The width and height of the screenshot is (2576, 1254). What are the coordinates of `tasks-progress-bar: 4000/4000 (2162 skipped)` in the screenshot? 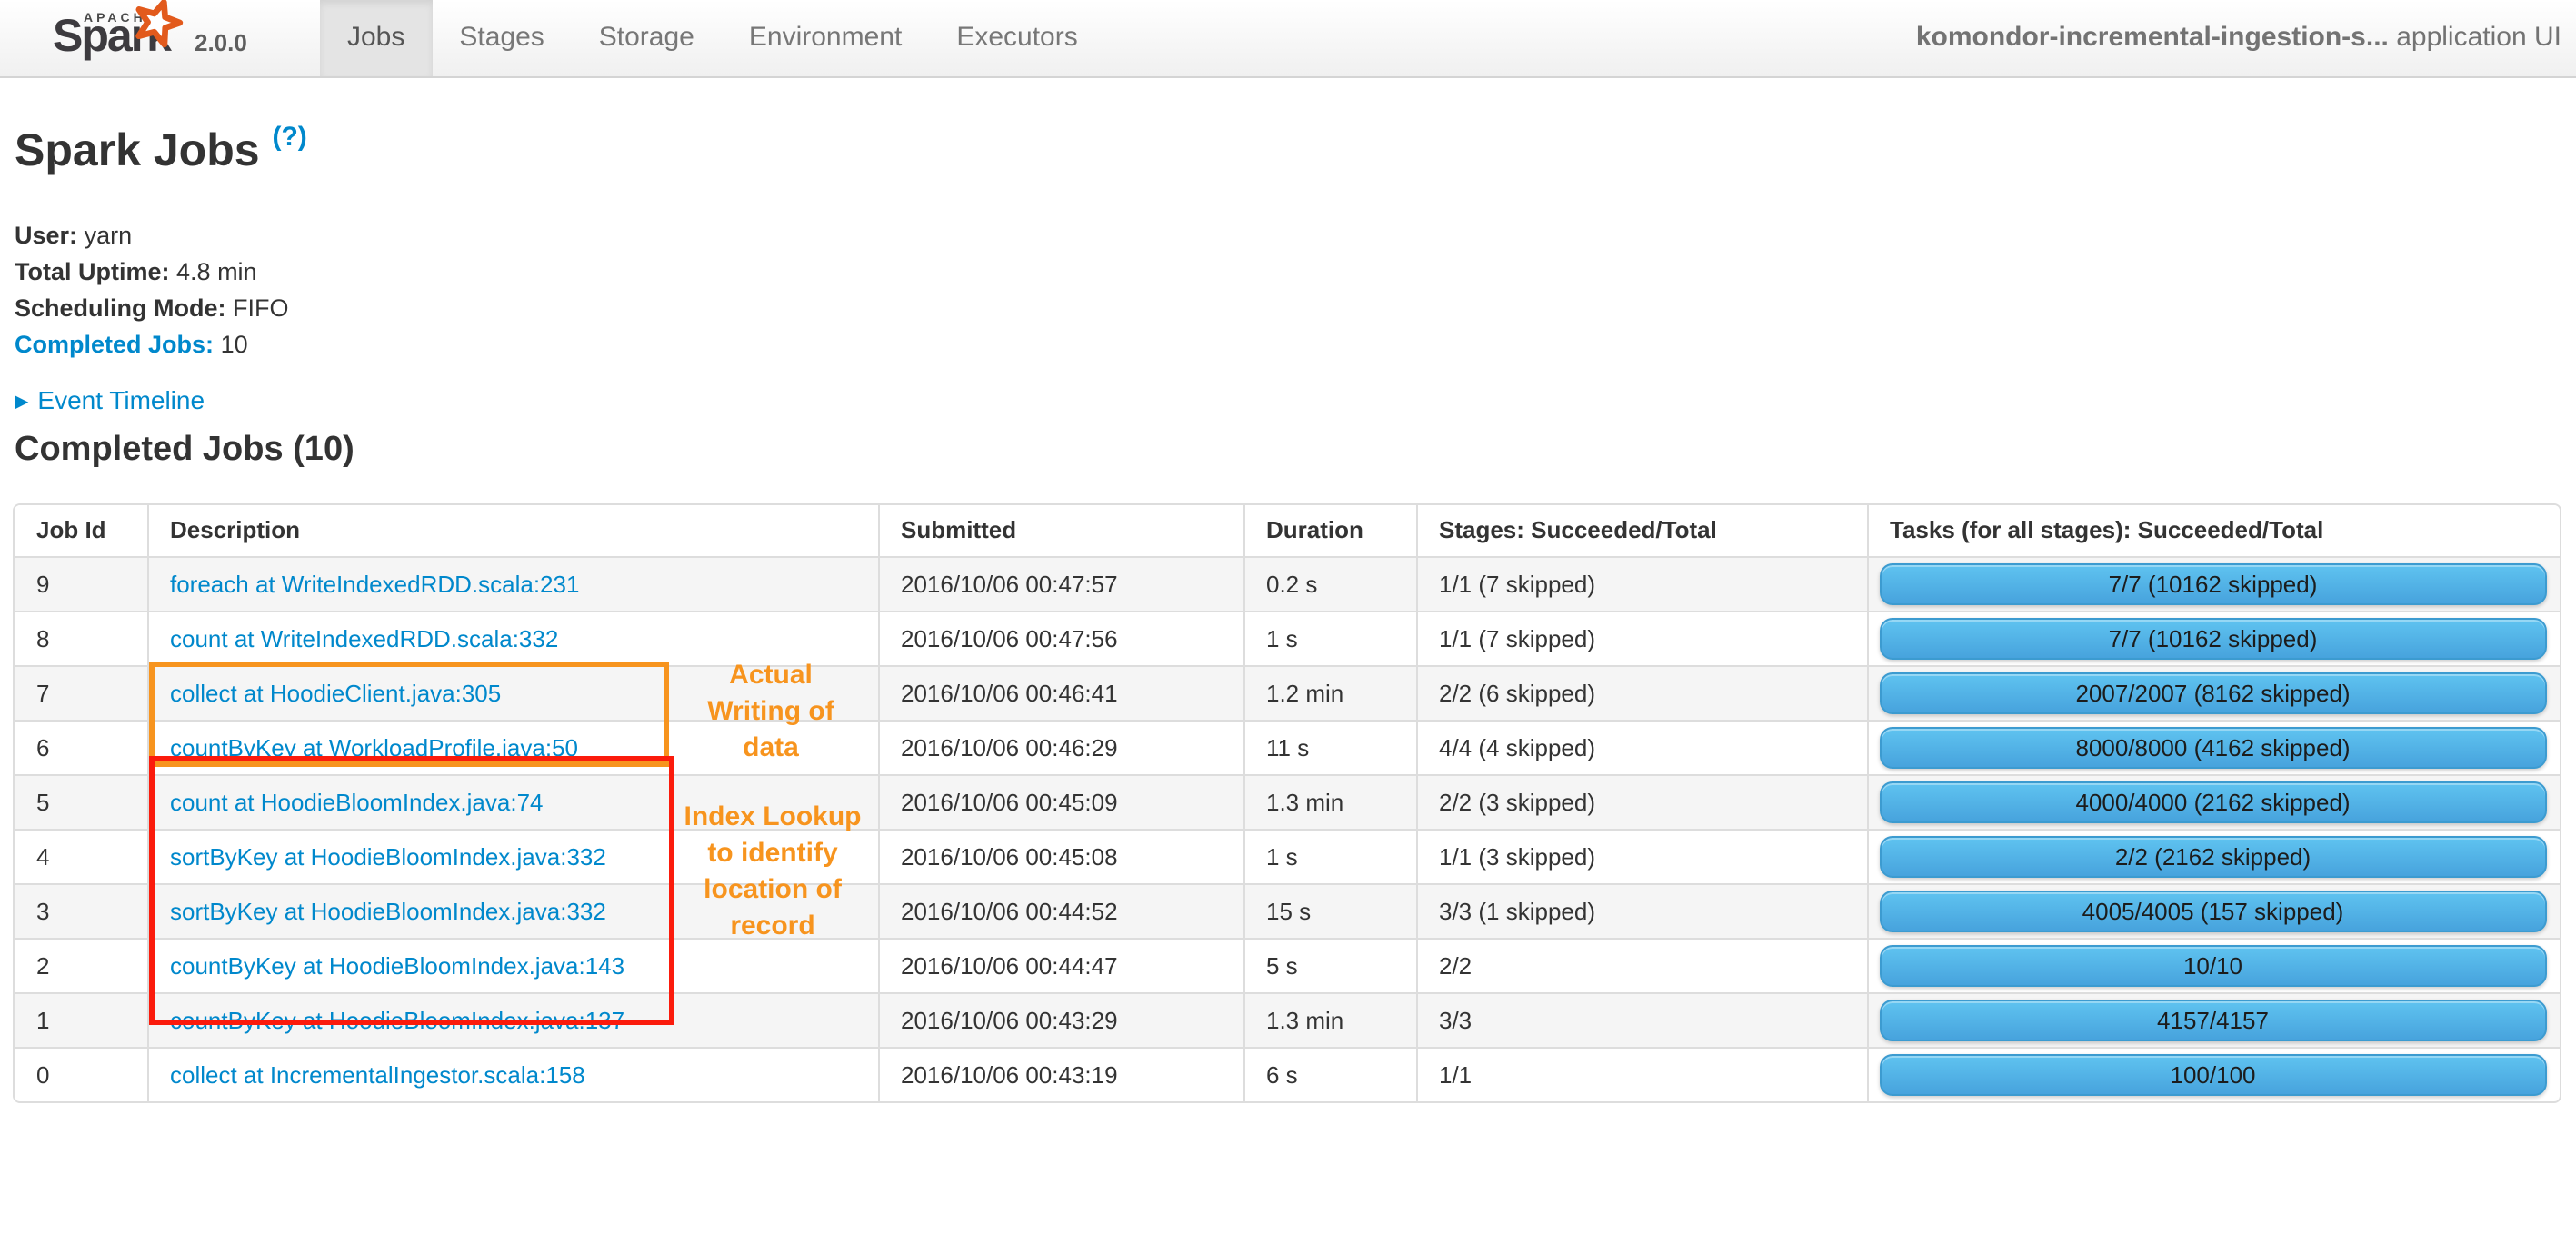 It's located at (2213, 801).